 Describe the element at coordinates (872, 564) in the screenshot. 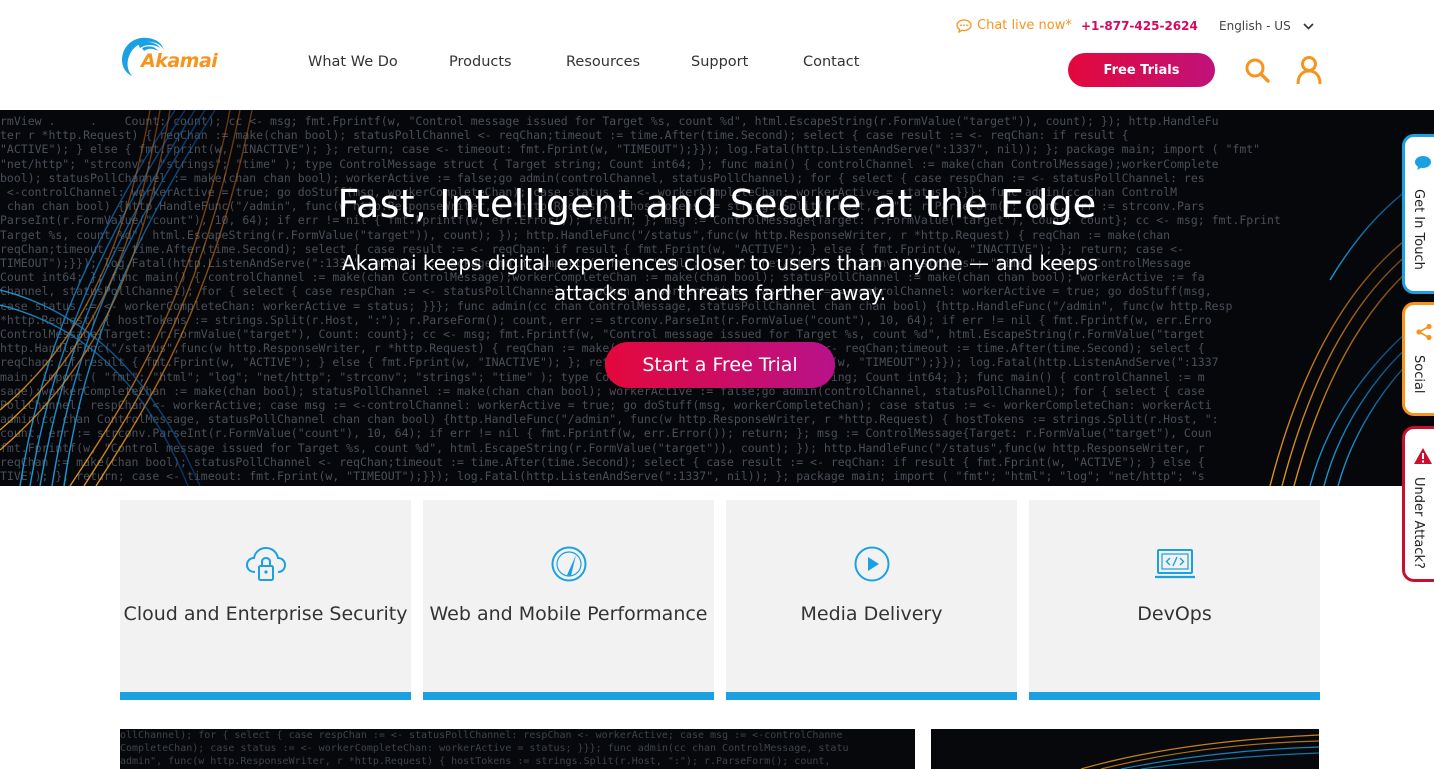

I see `play-icon` at that location.